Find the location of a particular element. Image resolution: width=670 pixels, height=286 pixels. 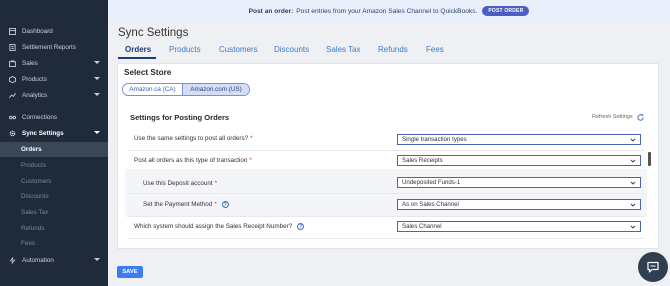

gear-icon is located at coordinates (12, 134).